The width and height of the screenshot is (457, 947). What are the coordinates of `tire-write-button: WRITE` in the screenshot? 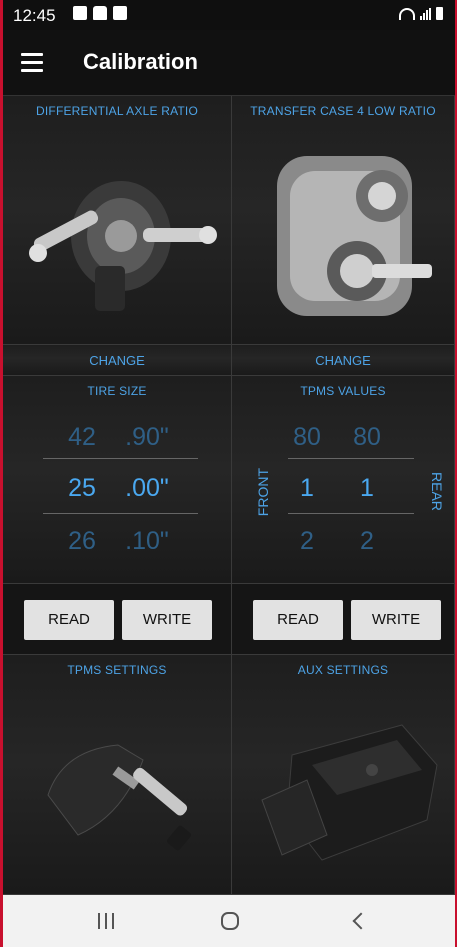 It's located at (167, 620).